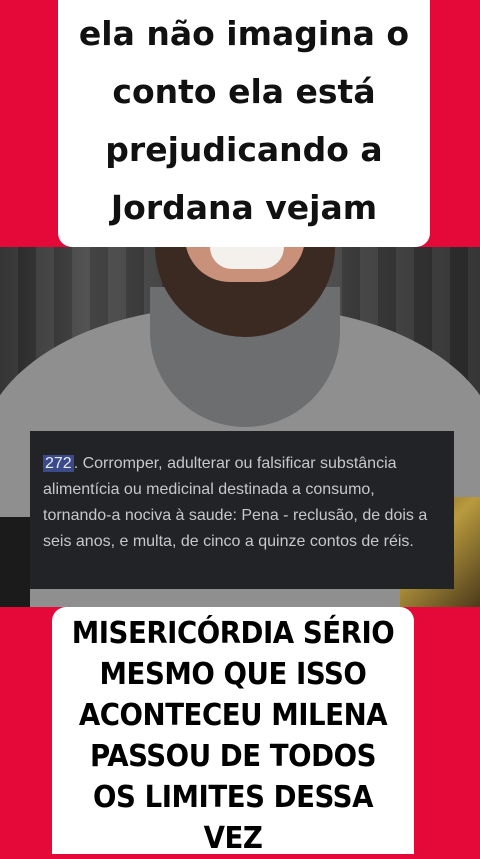 The width and height of the screenshot is (480, 859). Describe the element at coordinates (58, 463) in the screenshot. I see `article-number: 272` at that location.